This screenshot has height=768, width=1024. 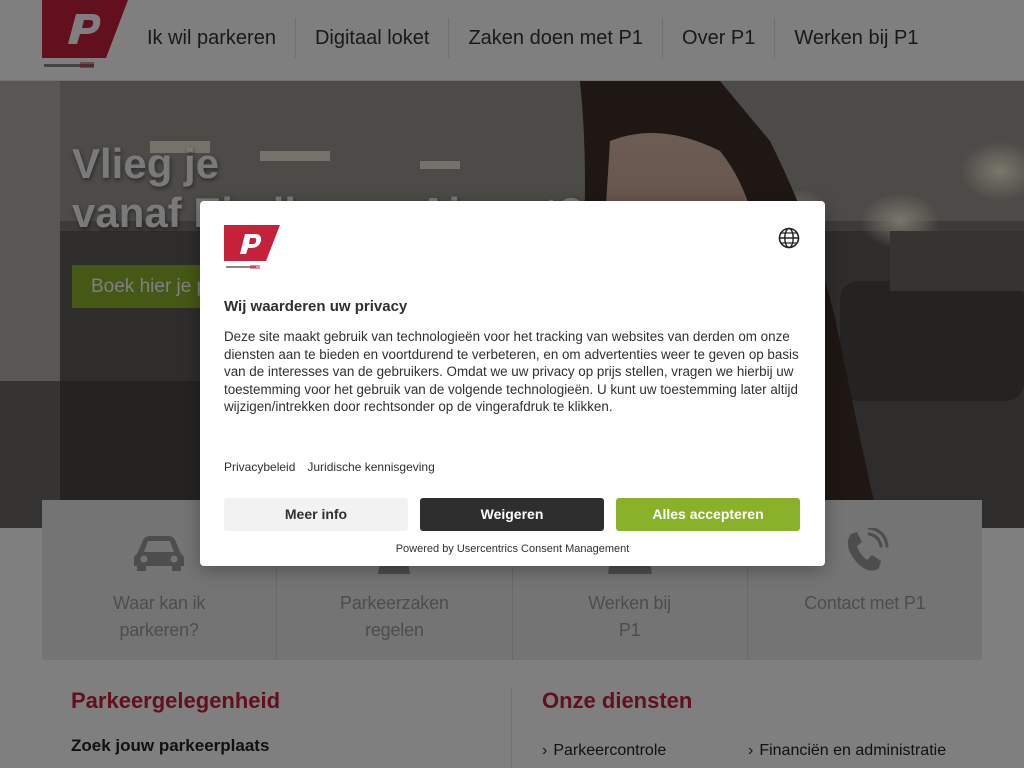 What do you see at coordinates (708, 514) in the screenshot?
I see `accept-all-button: Alles accepteren` at bounding box center [708, 514].